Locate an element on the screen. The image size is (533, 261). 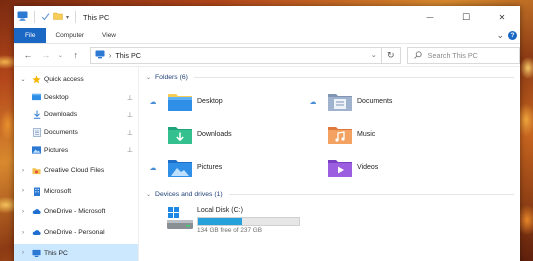
tab-file: File is located at coordinates (30, 35).